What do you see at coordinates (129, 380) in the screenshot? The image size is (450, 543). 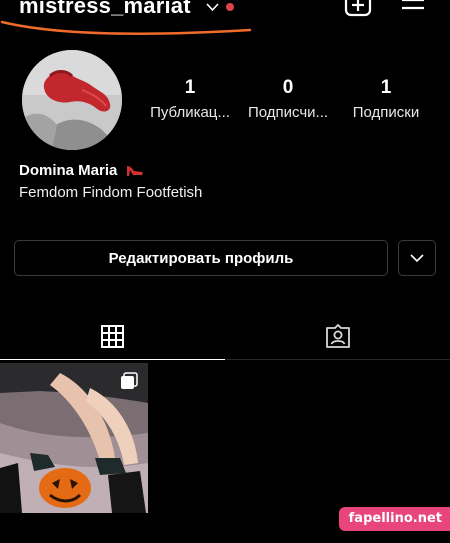 I see `multiple-photos-icon` at bounding box center [129, 380].